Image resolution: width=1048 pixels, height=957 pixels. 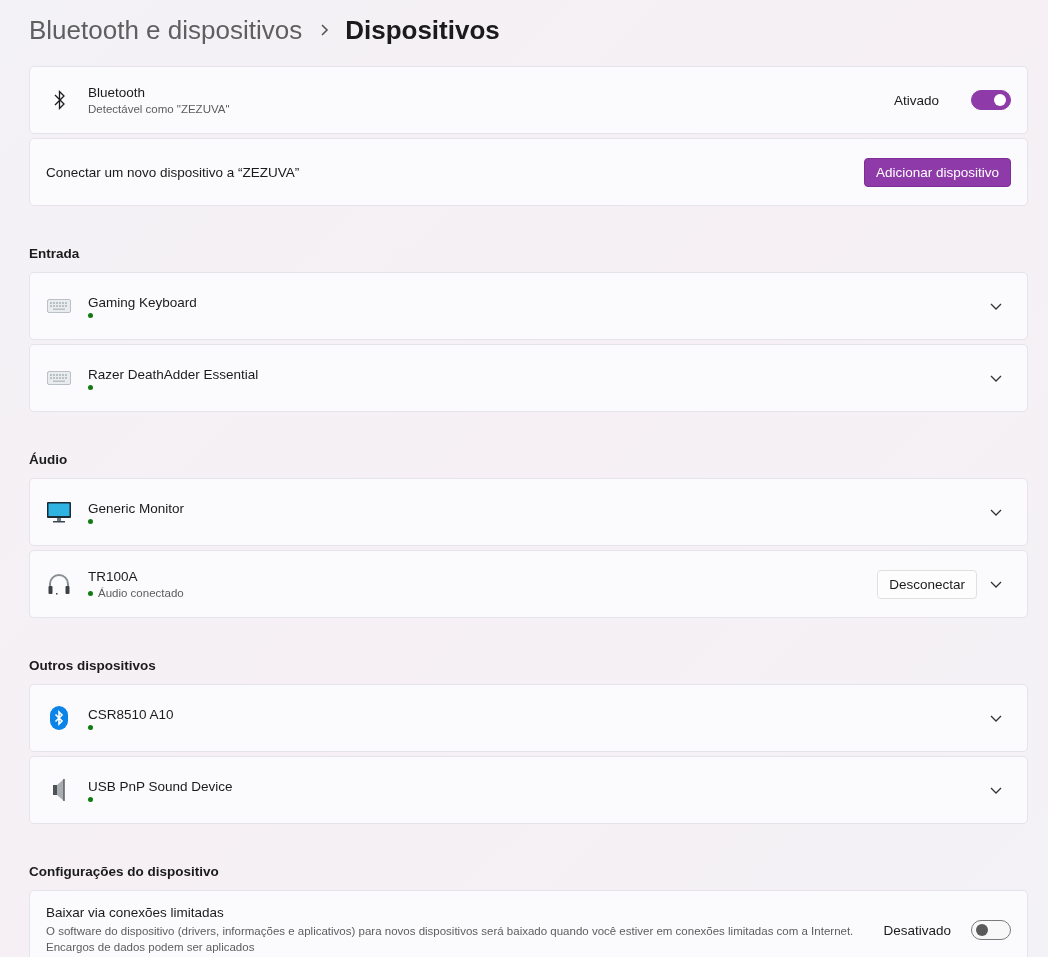 What do you see at coordinates (916, 100) in the screenshot?
I see `toggle-label: Ativado` at bounding box center [916, 100].